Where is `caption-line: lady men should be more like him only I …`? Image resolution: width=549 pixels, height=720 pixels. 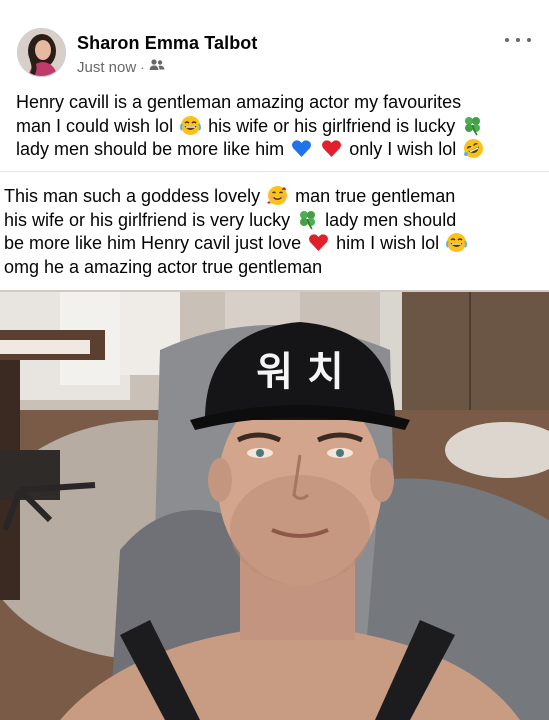
caption-line: lady men should be more like him only I … is located at coordinates (276, 150).